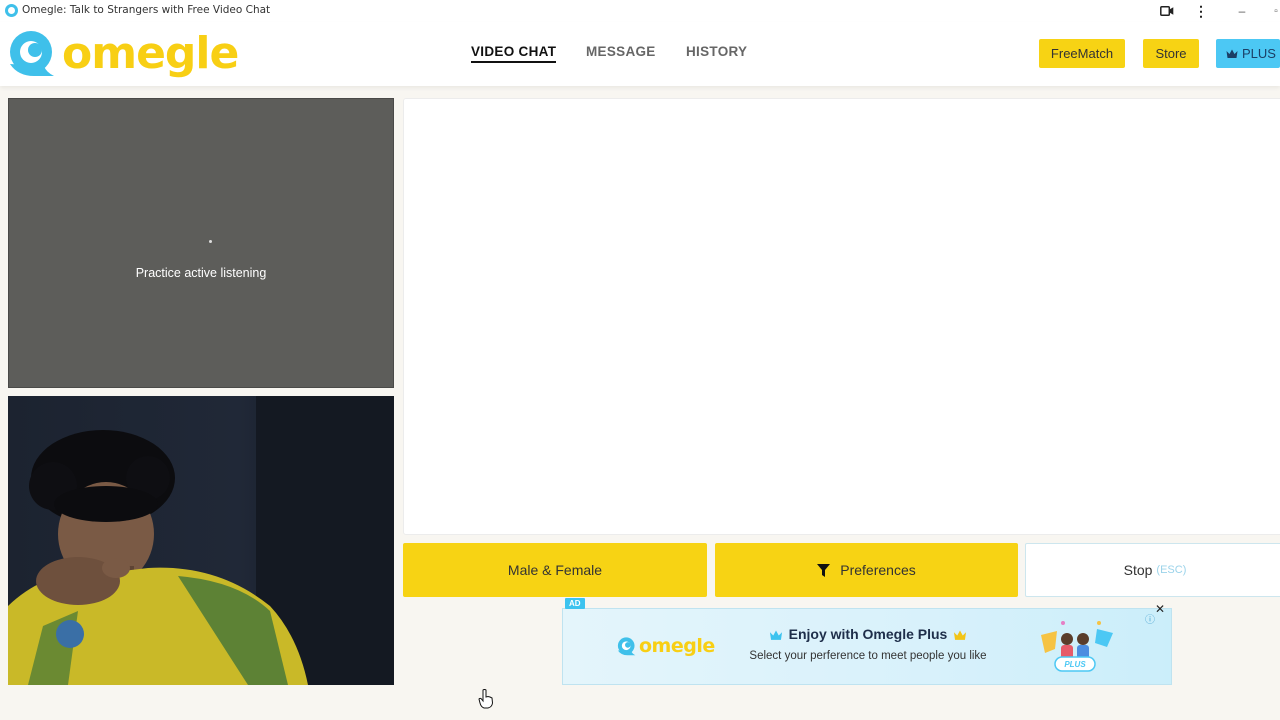 Image resolution: width=1280 pixels, height=720 pixels. What do you see at coordinates (1201, 11) in the screenshot?
I see `more-vert-icon: ⋮` at bounding box center [1201, 11].